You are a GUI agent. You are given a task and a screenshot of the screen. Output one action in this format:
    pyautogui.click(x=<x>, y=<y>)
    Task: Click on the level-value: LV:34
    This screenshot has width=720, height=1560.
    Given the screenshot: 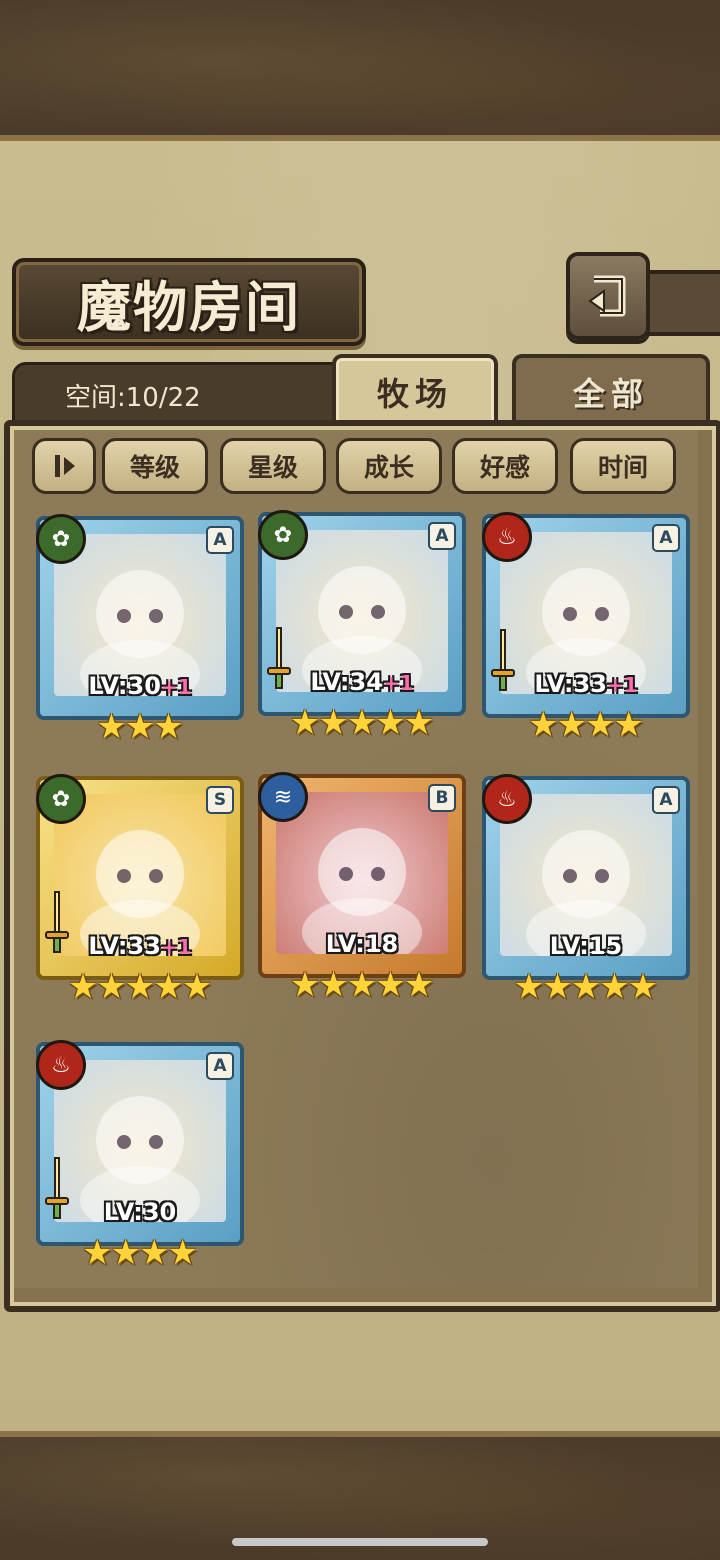 What is the action you would take?
    pyautogui.click(x=346, y=682)
    